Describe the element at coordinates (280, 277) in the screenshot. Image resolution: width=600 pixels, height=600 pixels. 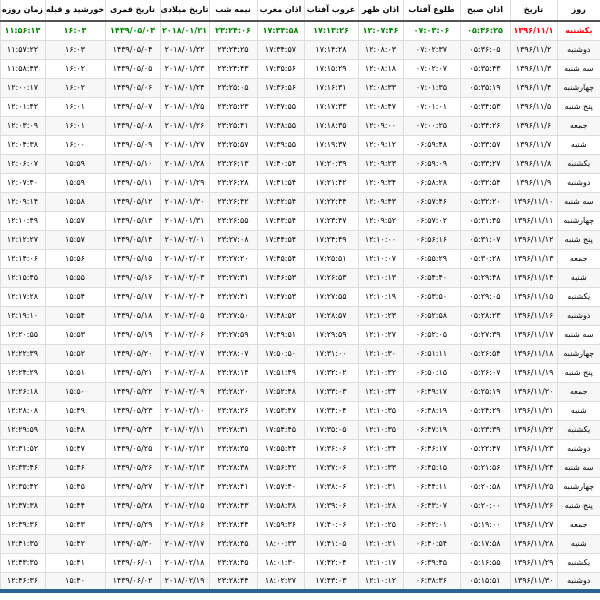
I see `table-cell: ۱۷:۴۶:۵۳` at that location.